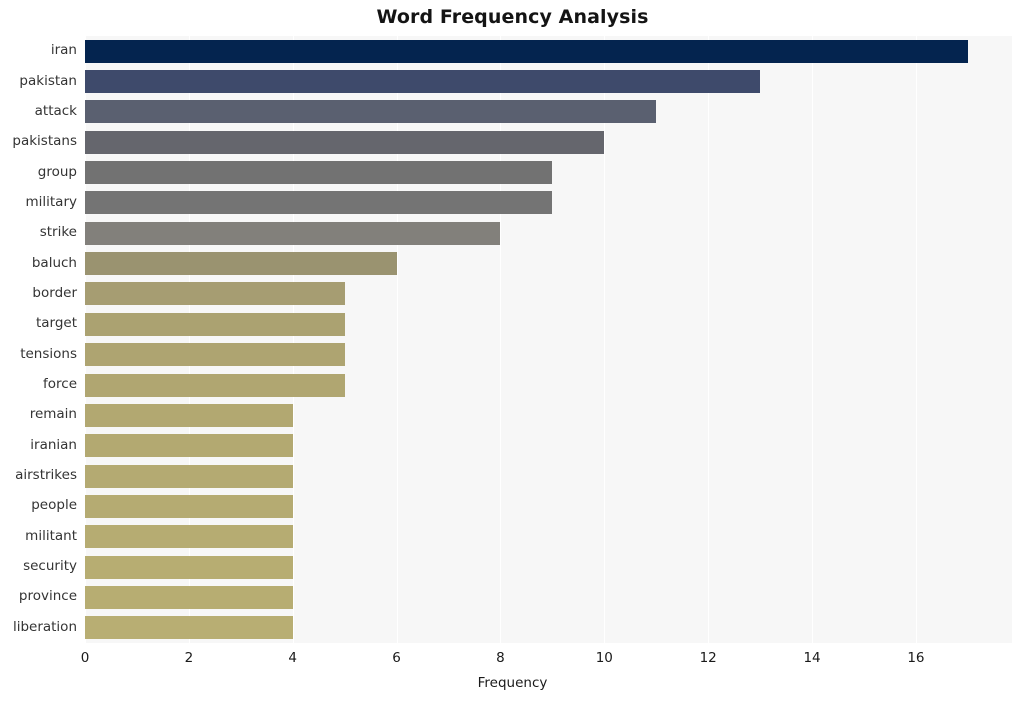 Image resolution: width=1025 pixels, height=701 pixels. I want to click on y-axis-tick-label: people, so click(54, 505).